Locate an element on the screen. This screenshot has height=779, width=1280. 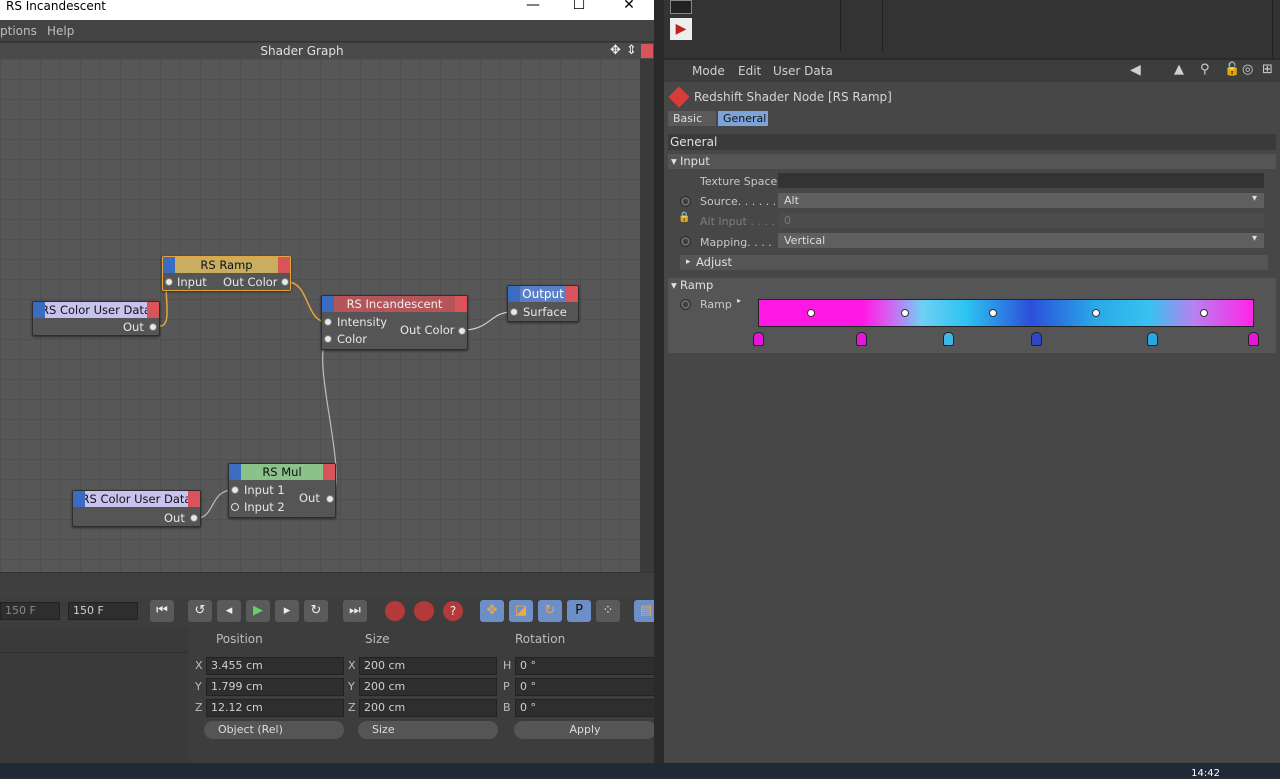
node-header: RS Ramp is located at coordinates (226, 265).